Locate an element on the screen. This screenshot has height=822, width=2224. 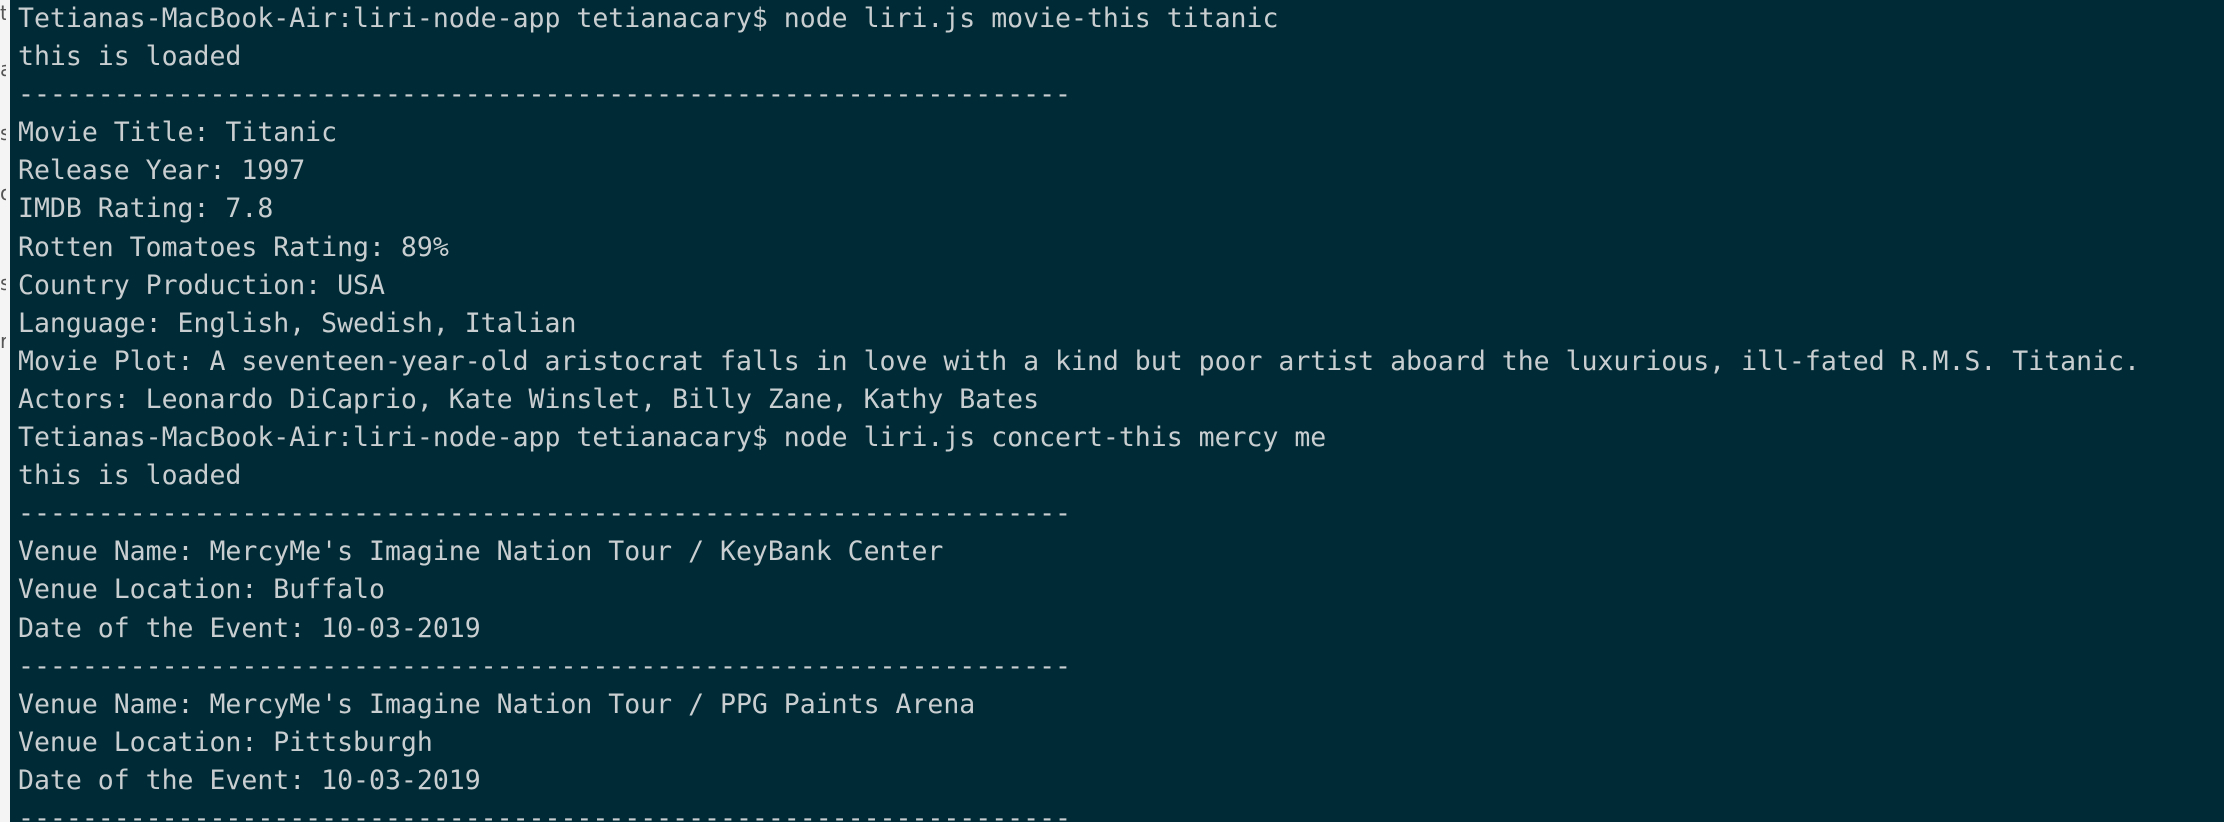
output-line: Language: English, Swedish, Italian is located at coordinates (297, 323).